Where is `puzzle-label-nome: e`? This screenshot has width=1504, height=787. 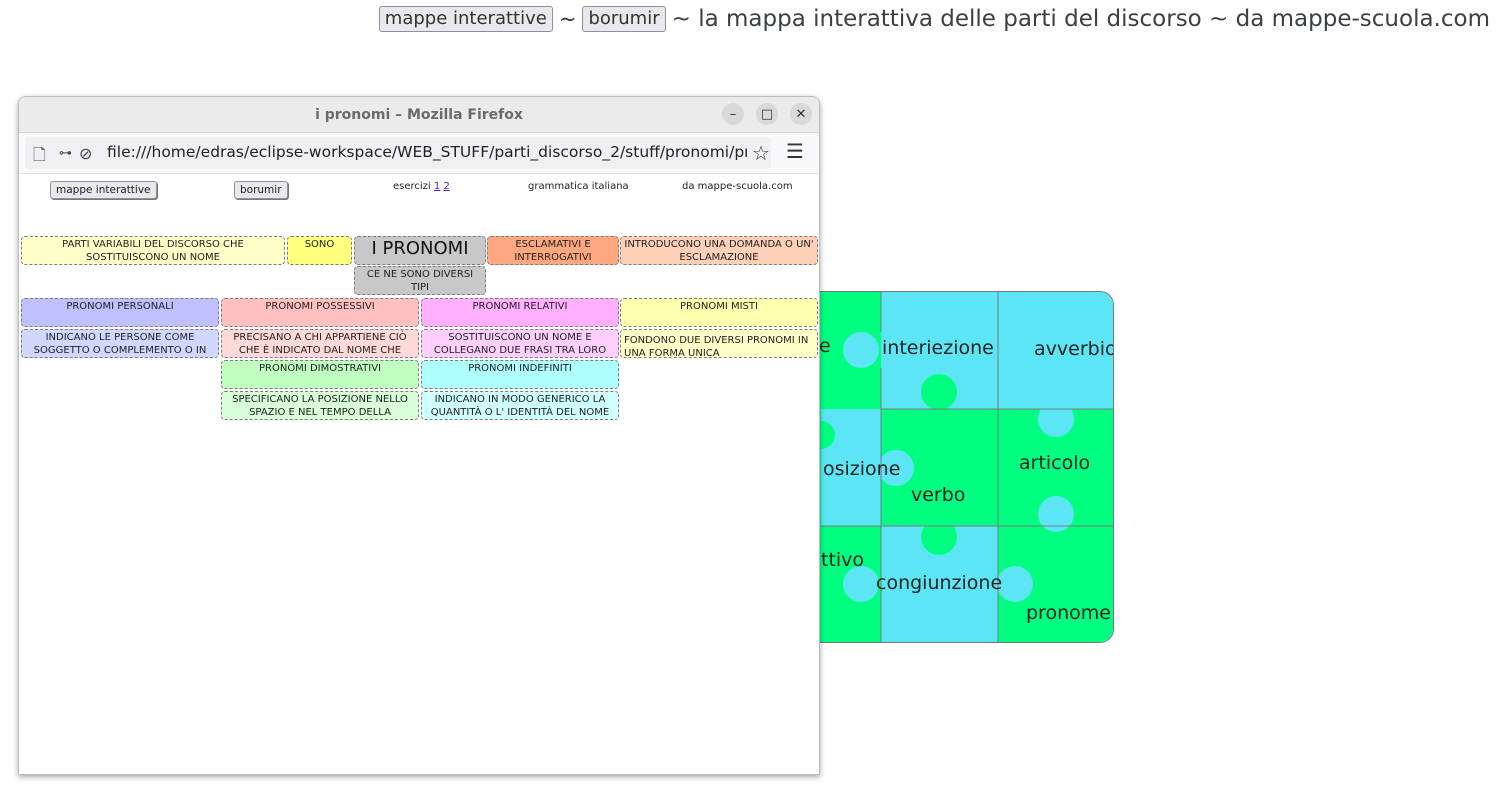 puzzle-label-nome: e is located at coordinates (825, 346).